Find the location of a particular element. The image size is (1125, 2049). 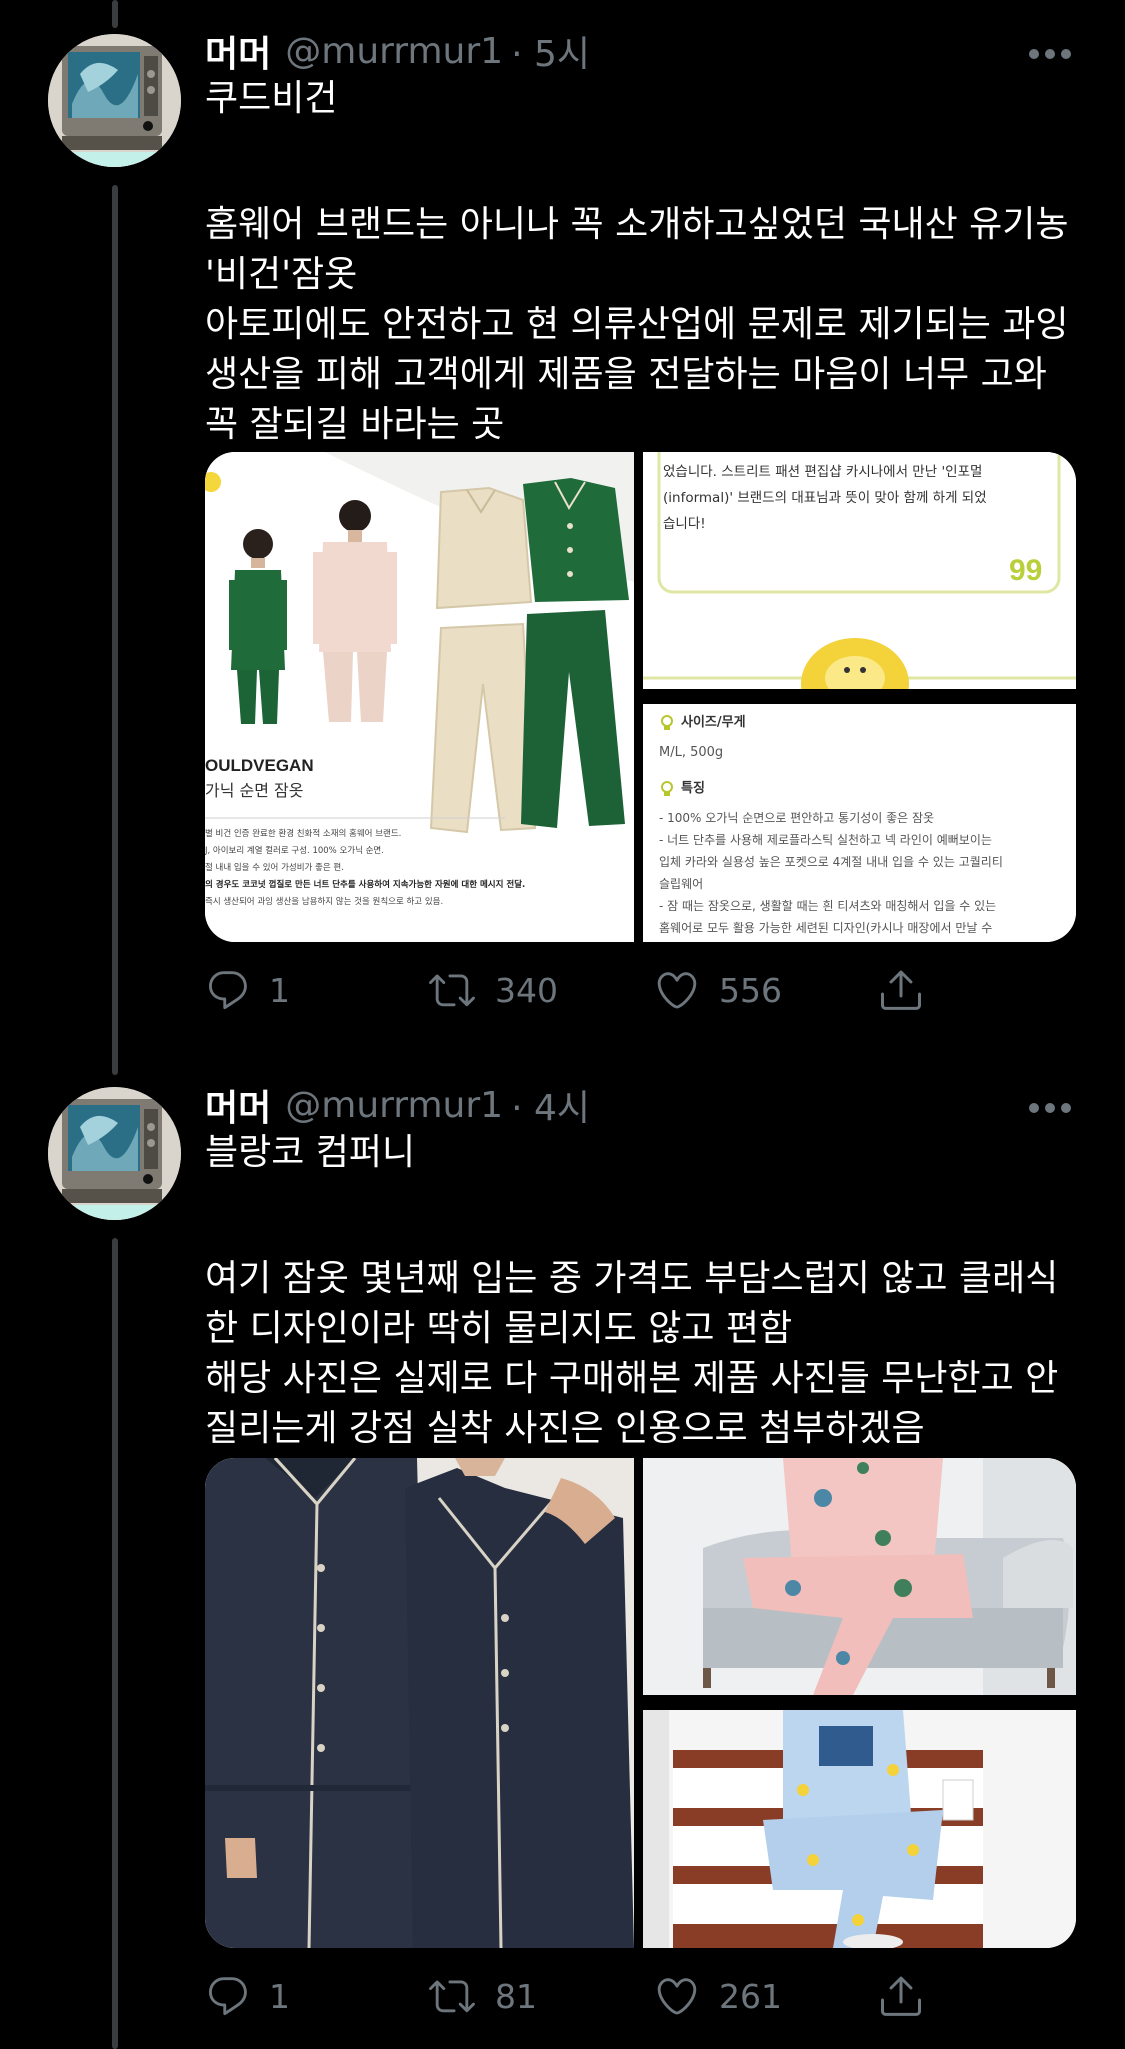

tweet-line: 블랑코 컴퍼니 is located at coordinates (310, 1152).